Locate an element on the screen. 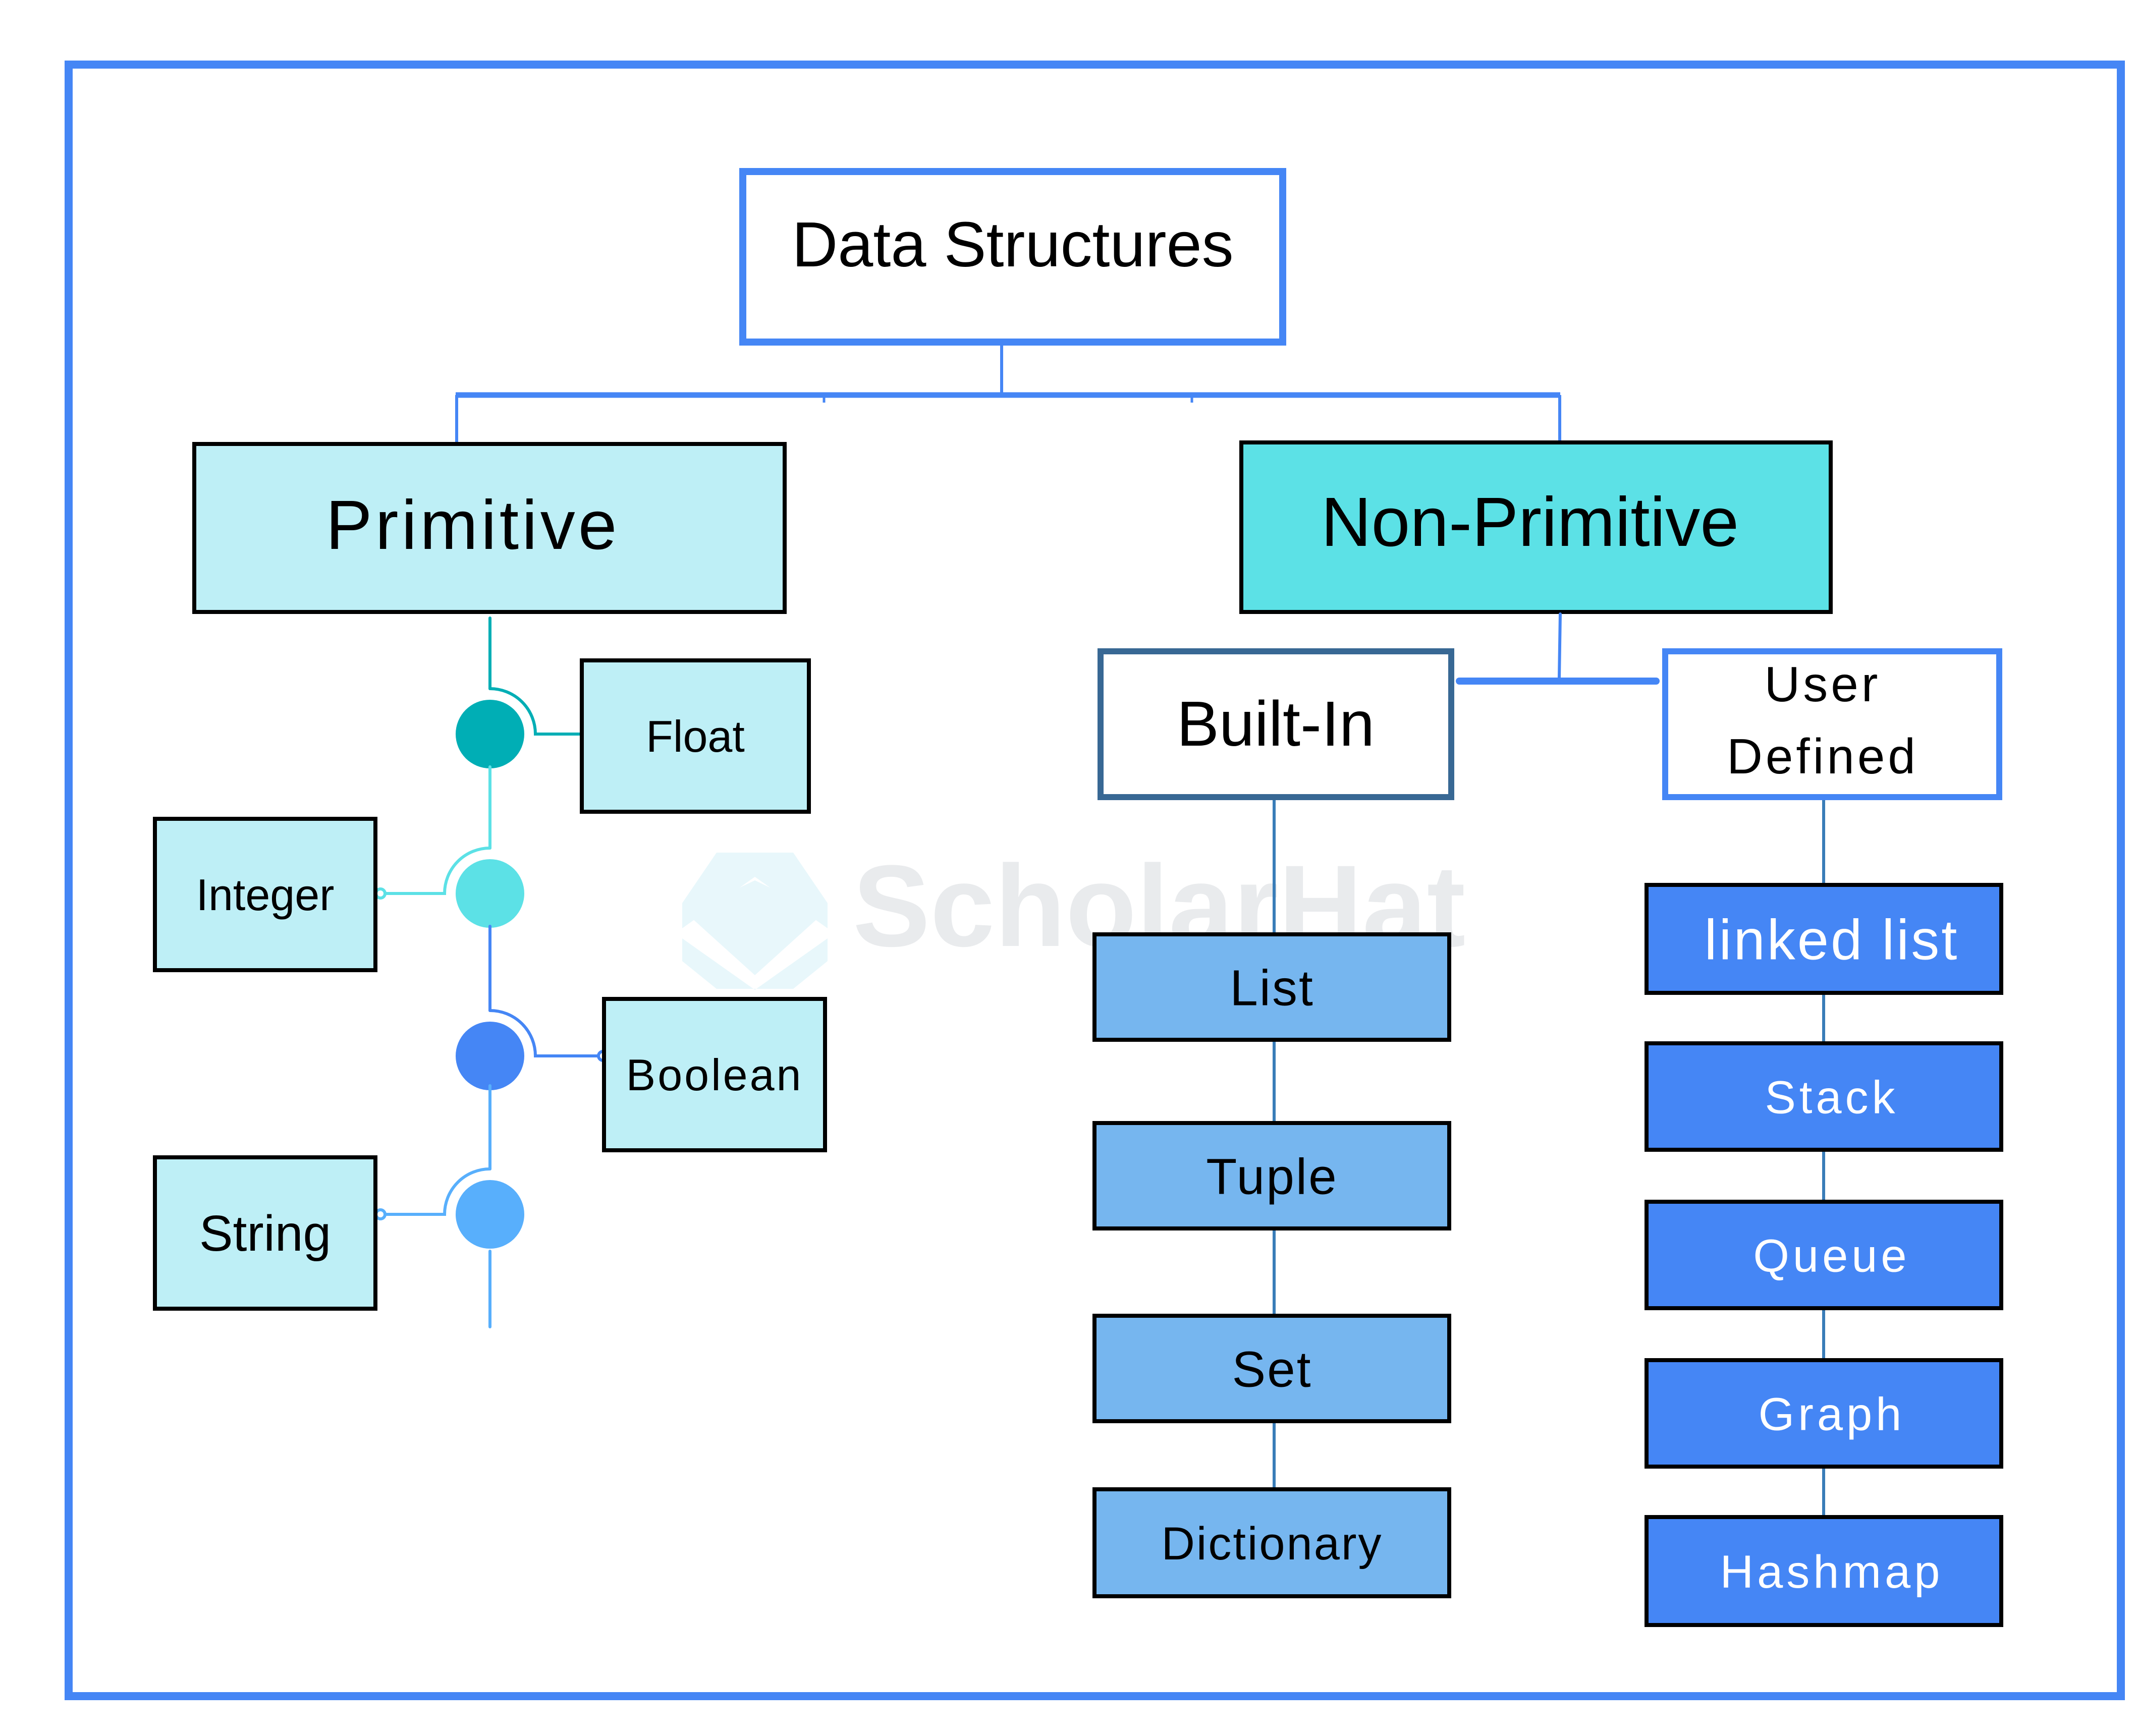  built-in-node: Built-In is located at coordinates (1276, 724).